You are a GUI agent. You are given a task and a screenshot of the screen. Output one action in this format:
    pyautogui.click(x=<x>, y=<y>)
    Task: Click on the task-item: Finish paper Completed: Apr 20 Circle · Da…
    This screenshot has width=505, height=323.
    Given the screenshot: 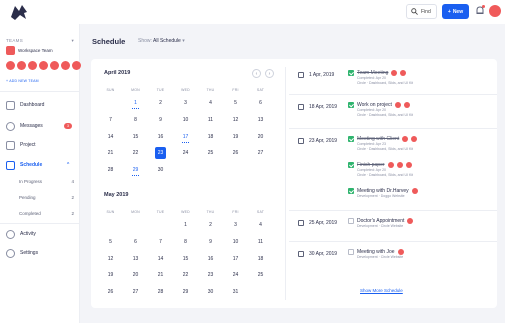 What is the action you would take?
    pyautogui.click(x=380, y=170)
    